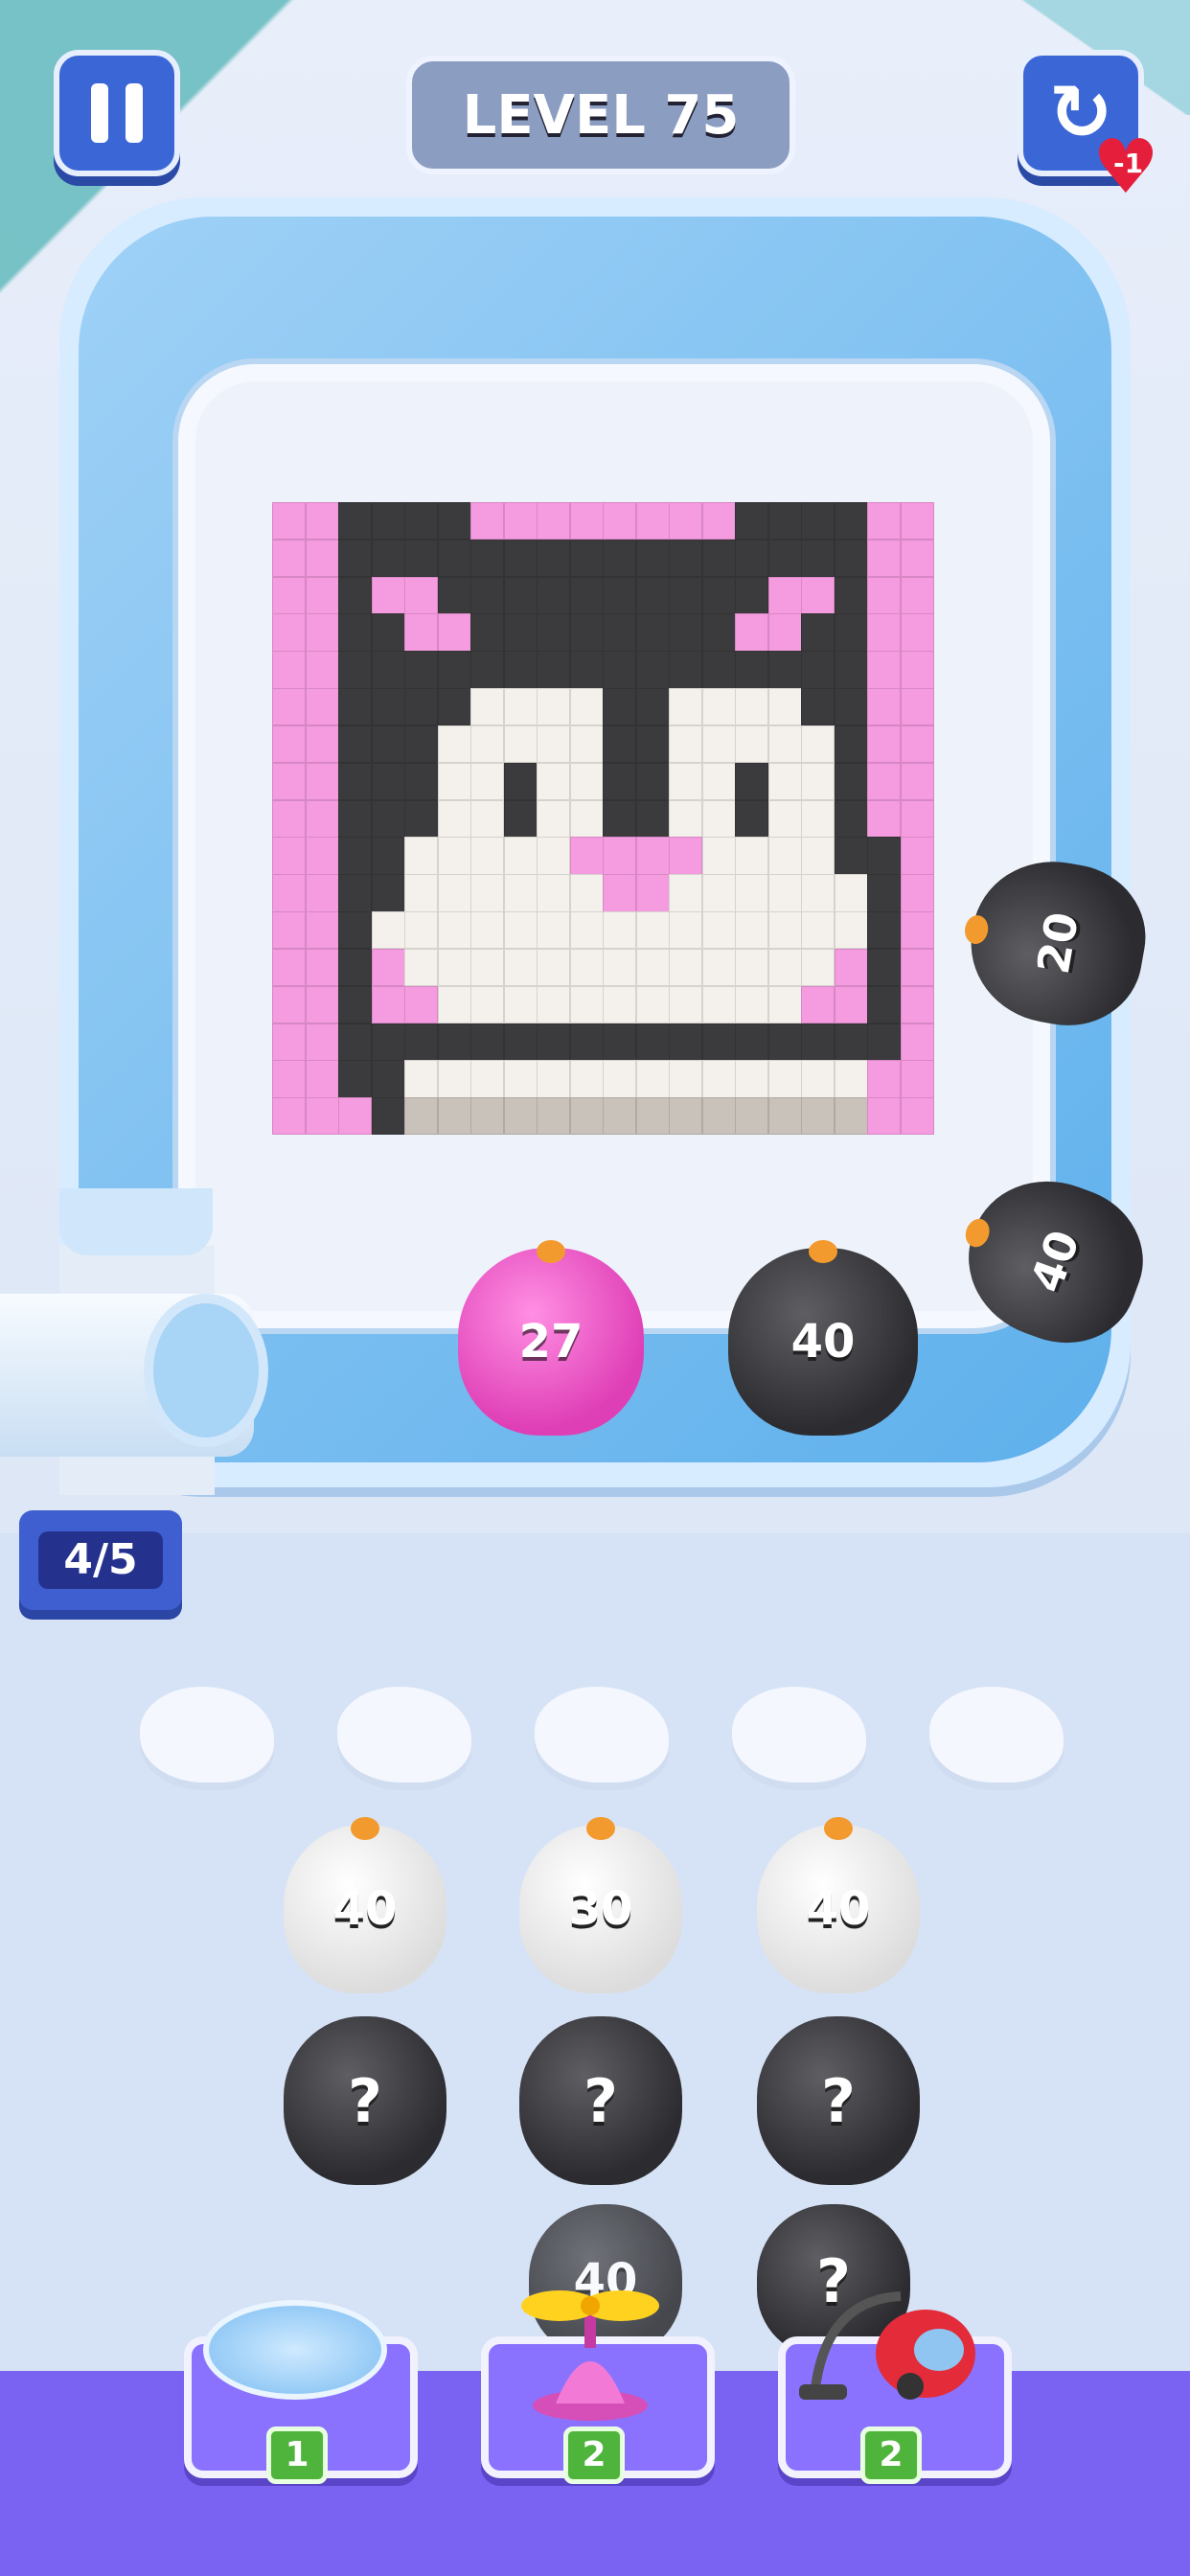 The height and width of the screenshot is (2576, 1190). I want to click on hidden-penguin: ?, so click(601, 2100).